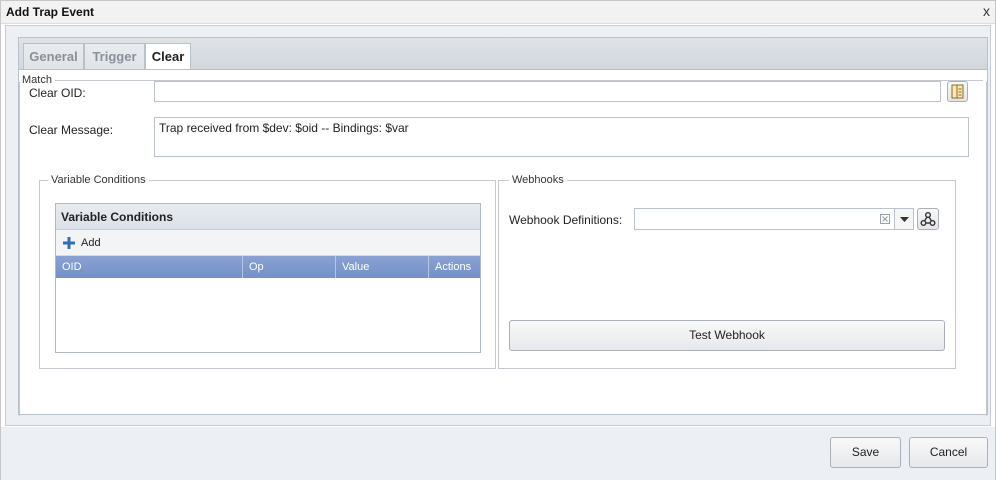 Image resolution: width=996 pixels, height=480 pixels. I want to click on webhook-manage-button, so click(928, 219).